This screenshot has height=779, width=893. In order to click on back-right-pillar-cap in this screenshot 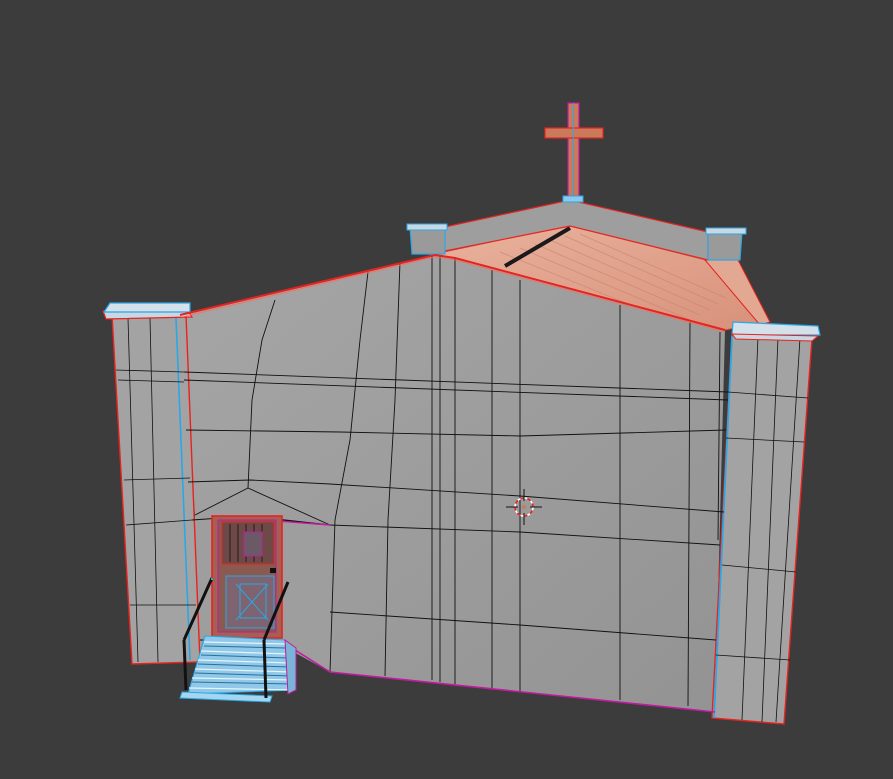, I will do `click(726, 244)`.